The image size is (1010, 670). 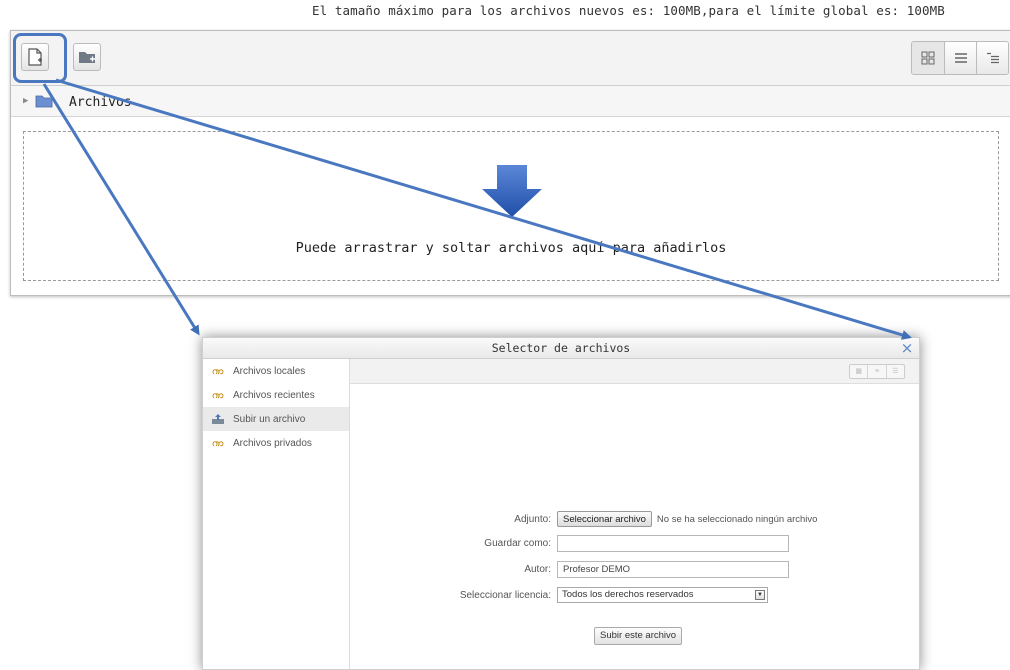 I want to click on dialog-header: Selector de archivos, so click(x=561, y=348).